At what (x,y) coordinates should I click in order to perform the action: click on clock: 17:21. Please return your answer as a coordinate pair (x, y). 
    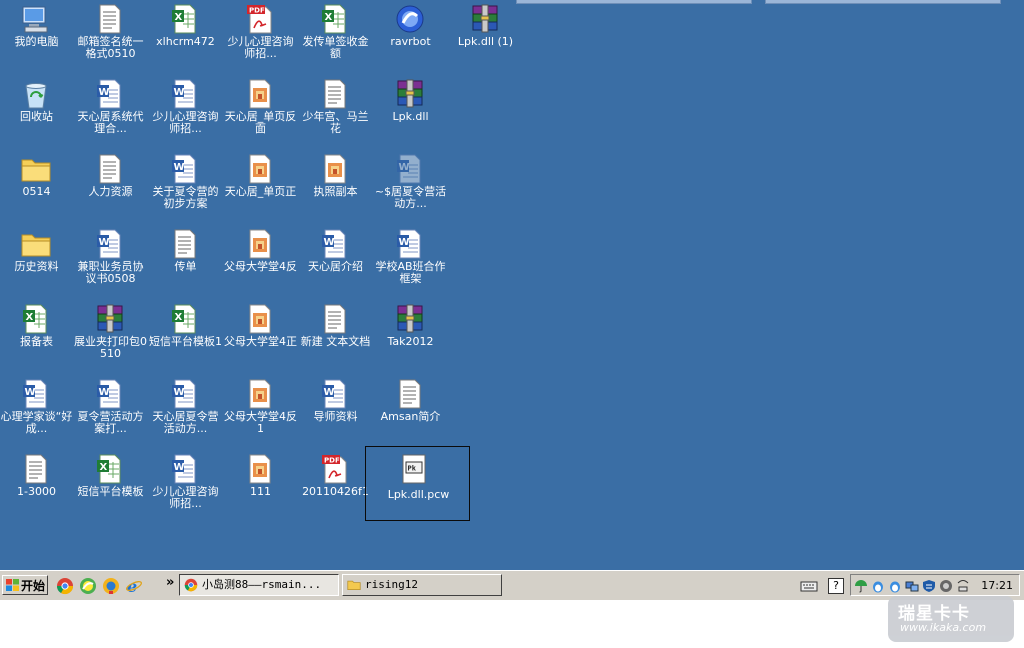
    Looking at the image, I should click on (997, 585).